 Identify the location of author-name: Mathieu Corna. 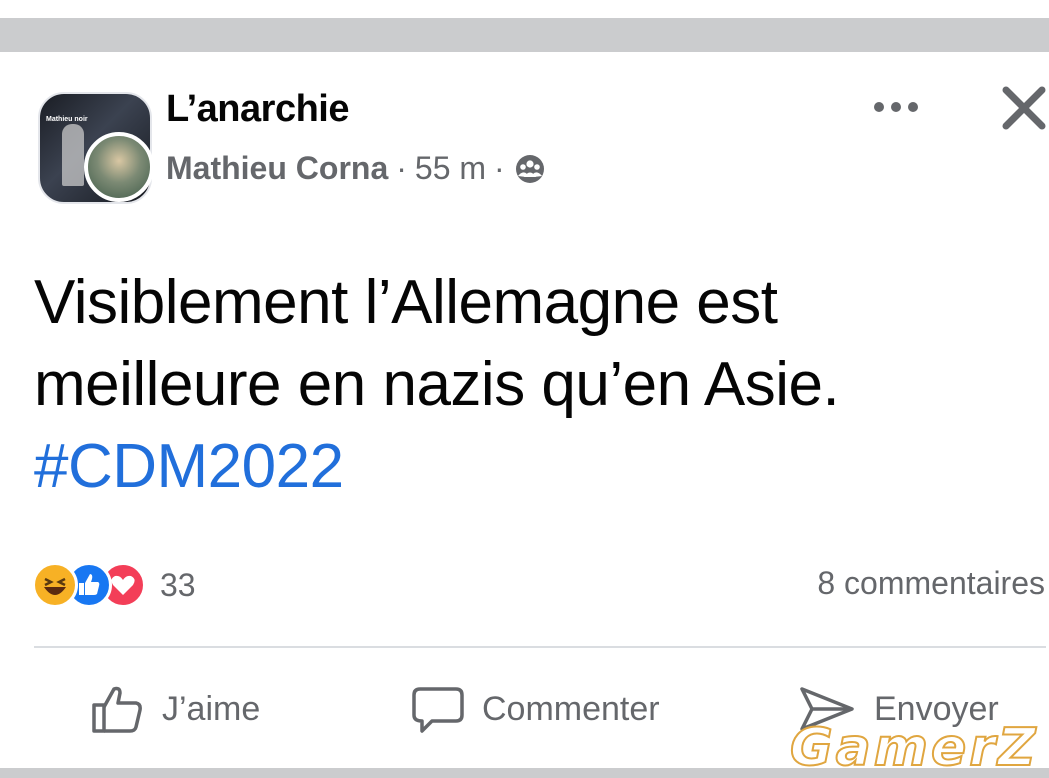
(277, 168).